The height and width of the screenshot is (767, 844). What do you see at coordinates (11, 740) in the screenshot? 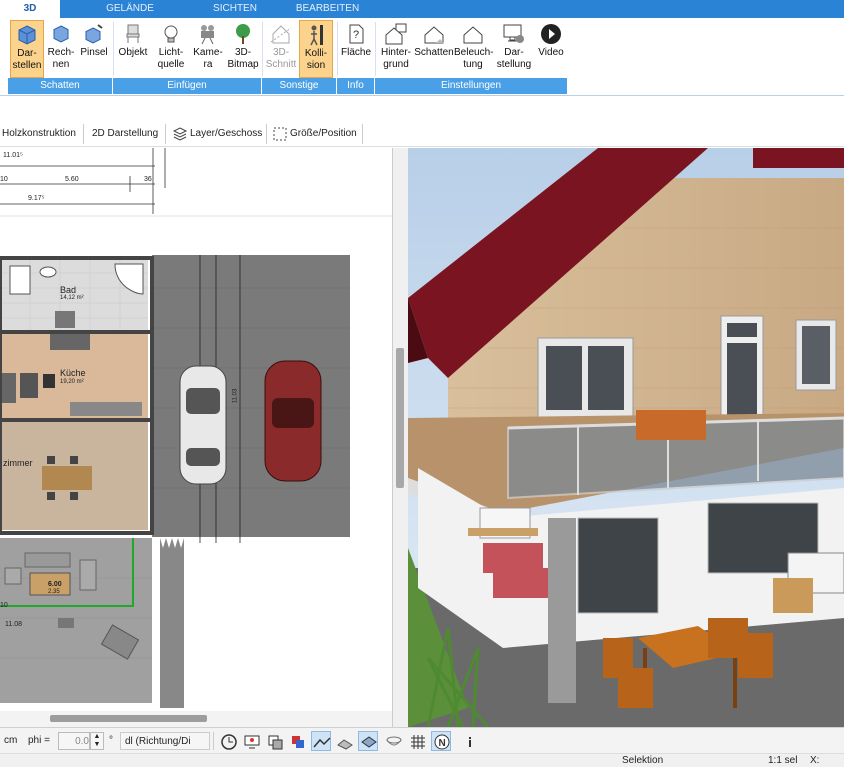
I see `unit-label: cm` at bounding box center [11, 740].